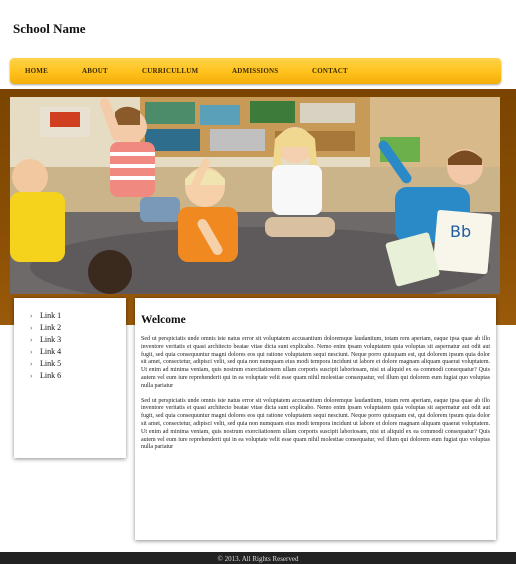 This screenshot has width=516, height=564. I want to click on sidebar-link-label: Link 6, so click(50, 375).